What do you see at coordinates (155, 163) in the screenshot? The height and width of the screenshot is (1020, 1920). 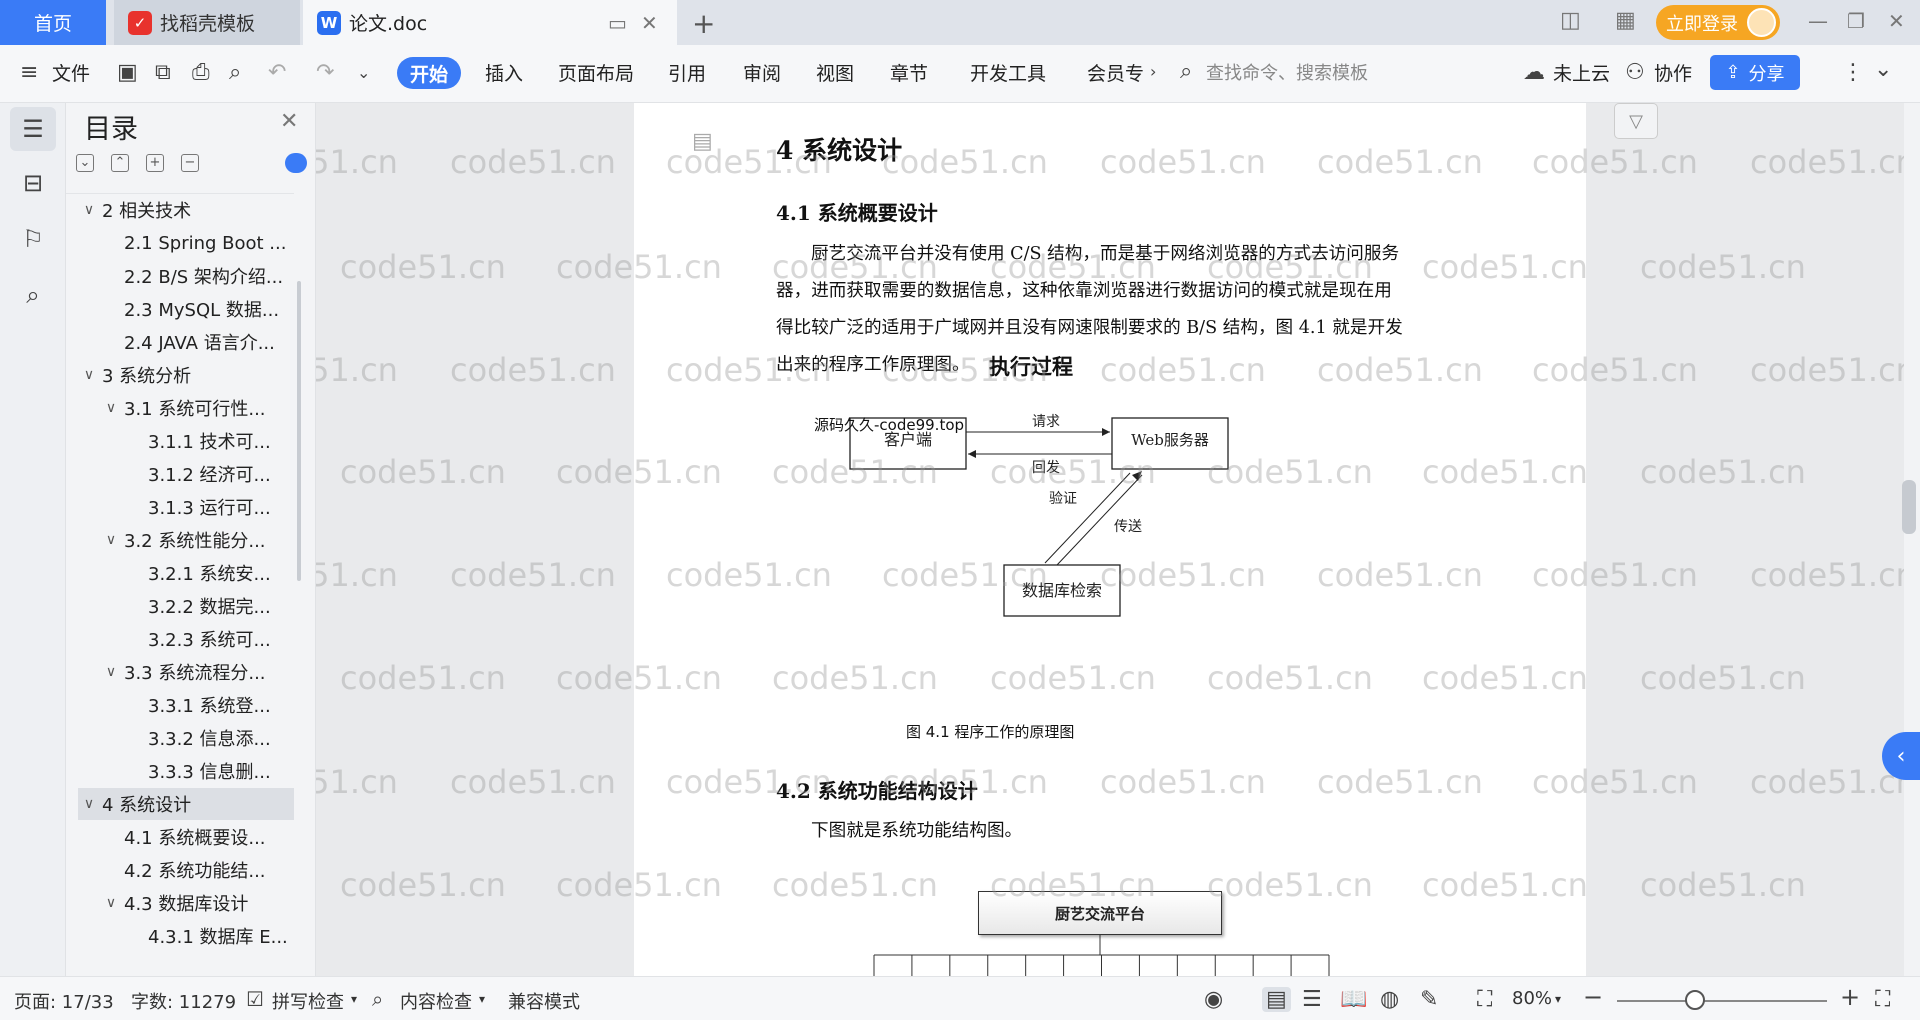 I see `add-level-icon: +` at bounding box center [155, 163].